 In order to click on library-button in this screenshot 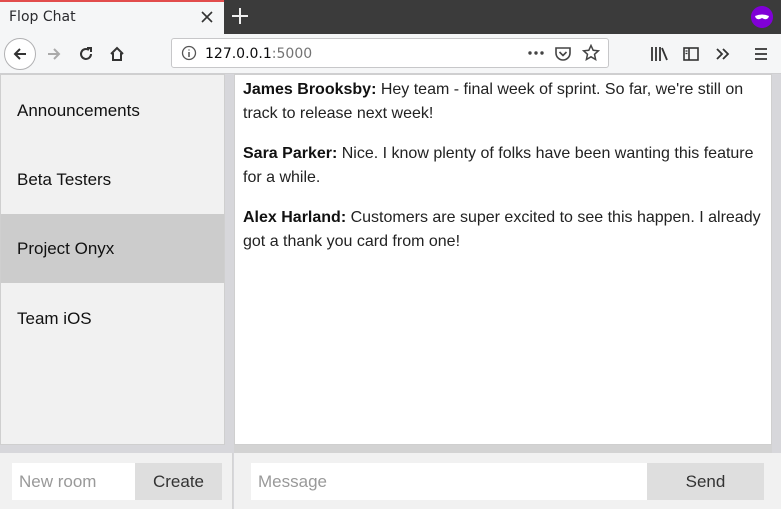, I will do `click(660, 54)`.